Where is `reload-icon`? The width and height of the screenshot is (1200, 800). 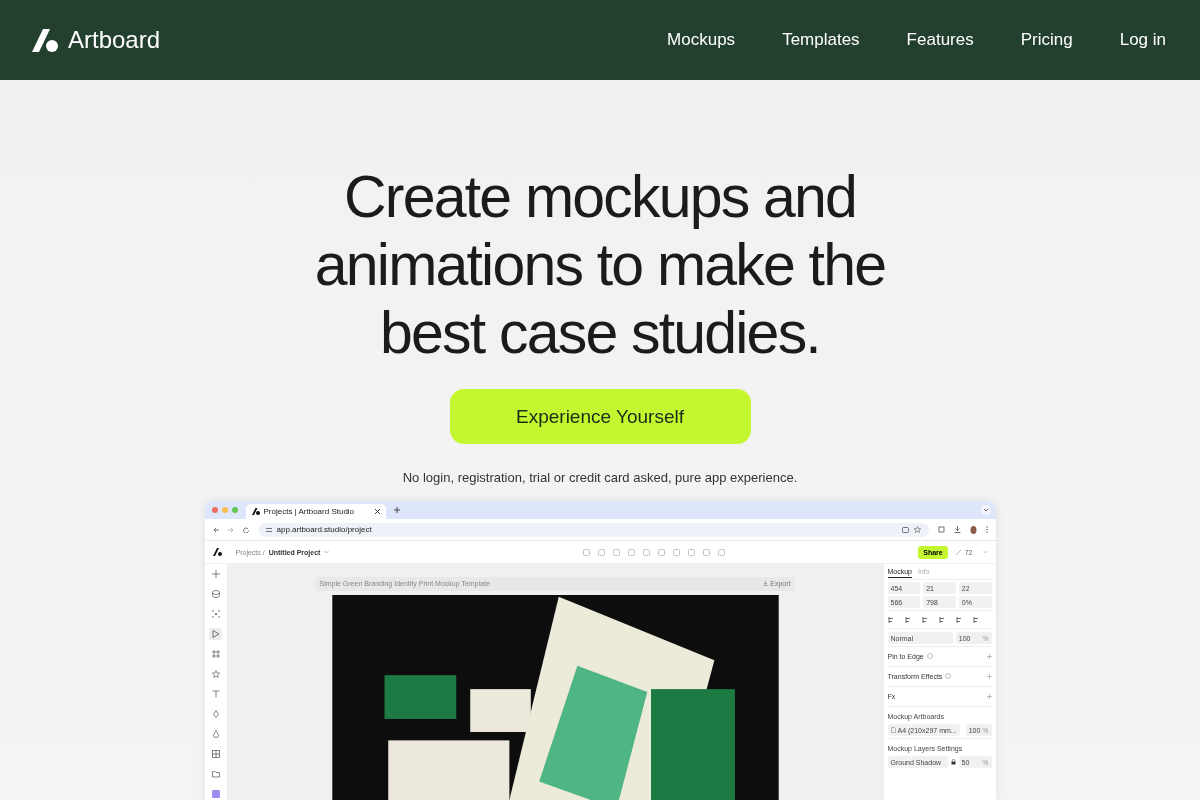 reload-icon is located at coordinates (245, 529).